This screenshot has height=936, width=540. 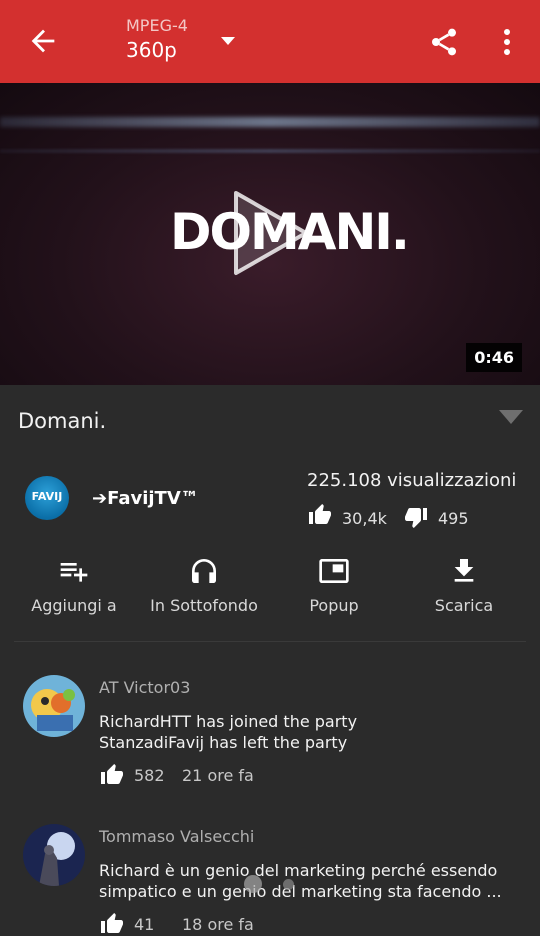 I want to click on top-app-bar: MPEG-4 360p, so click(x=270, y=41).